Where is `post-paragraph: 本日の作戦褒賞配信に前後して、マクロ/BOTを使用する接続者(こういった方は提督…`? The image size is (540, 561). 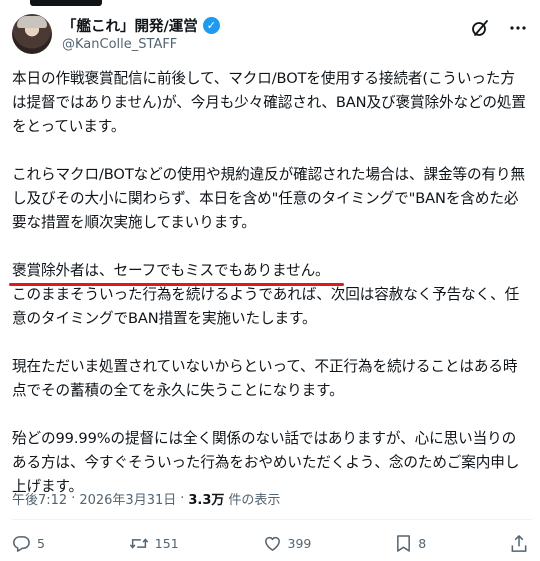 post-paragraph: 本日の作戦褒賞配信に前後して、マクロ/BOTを使用する接続者(こういった方は提督… is located at coordinates (269, 102).